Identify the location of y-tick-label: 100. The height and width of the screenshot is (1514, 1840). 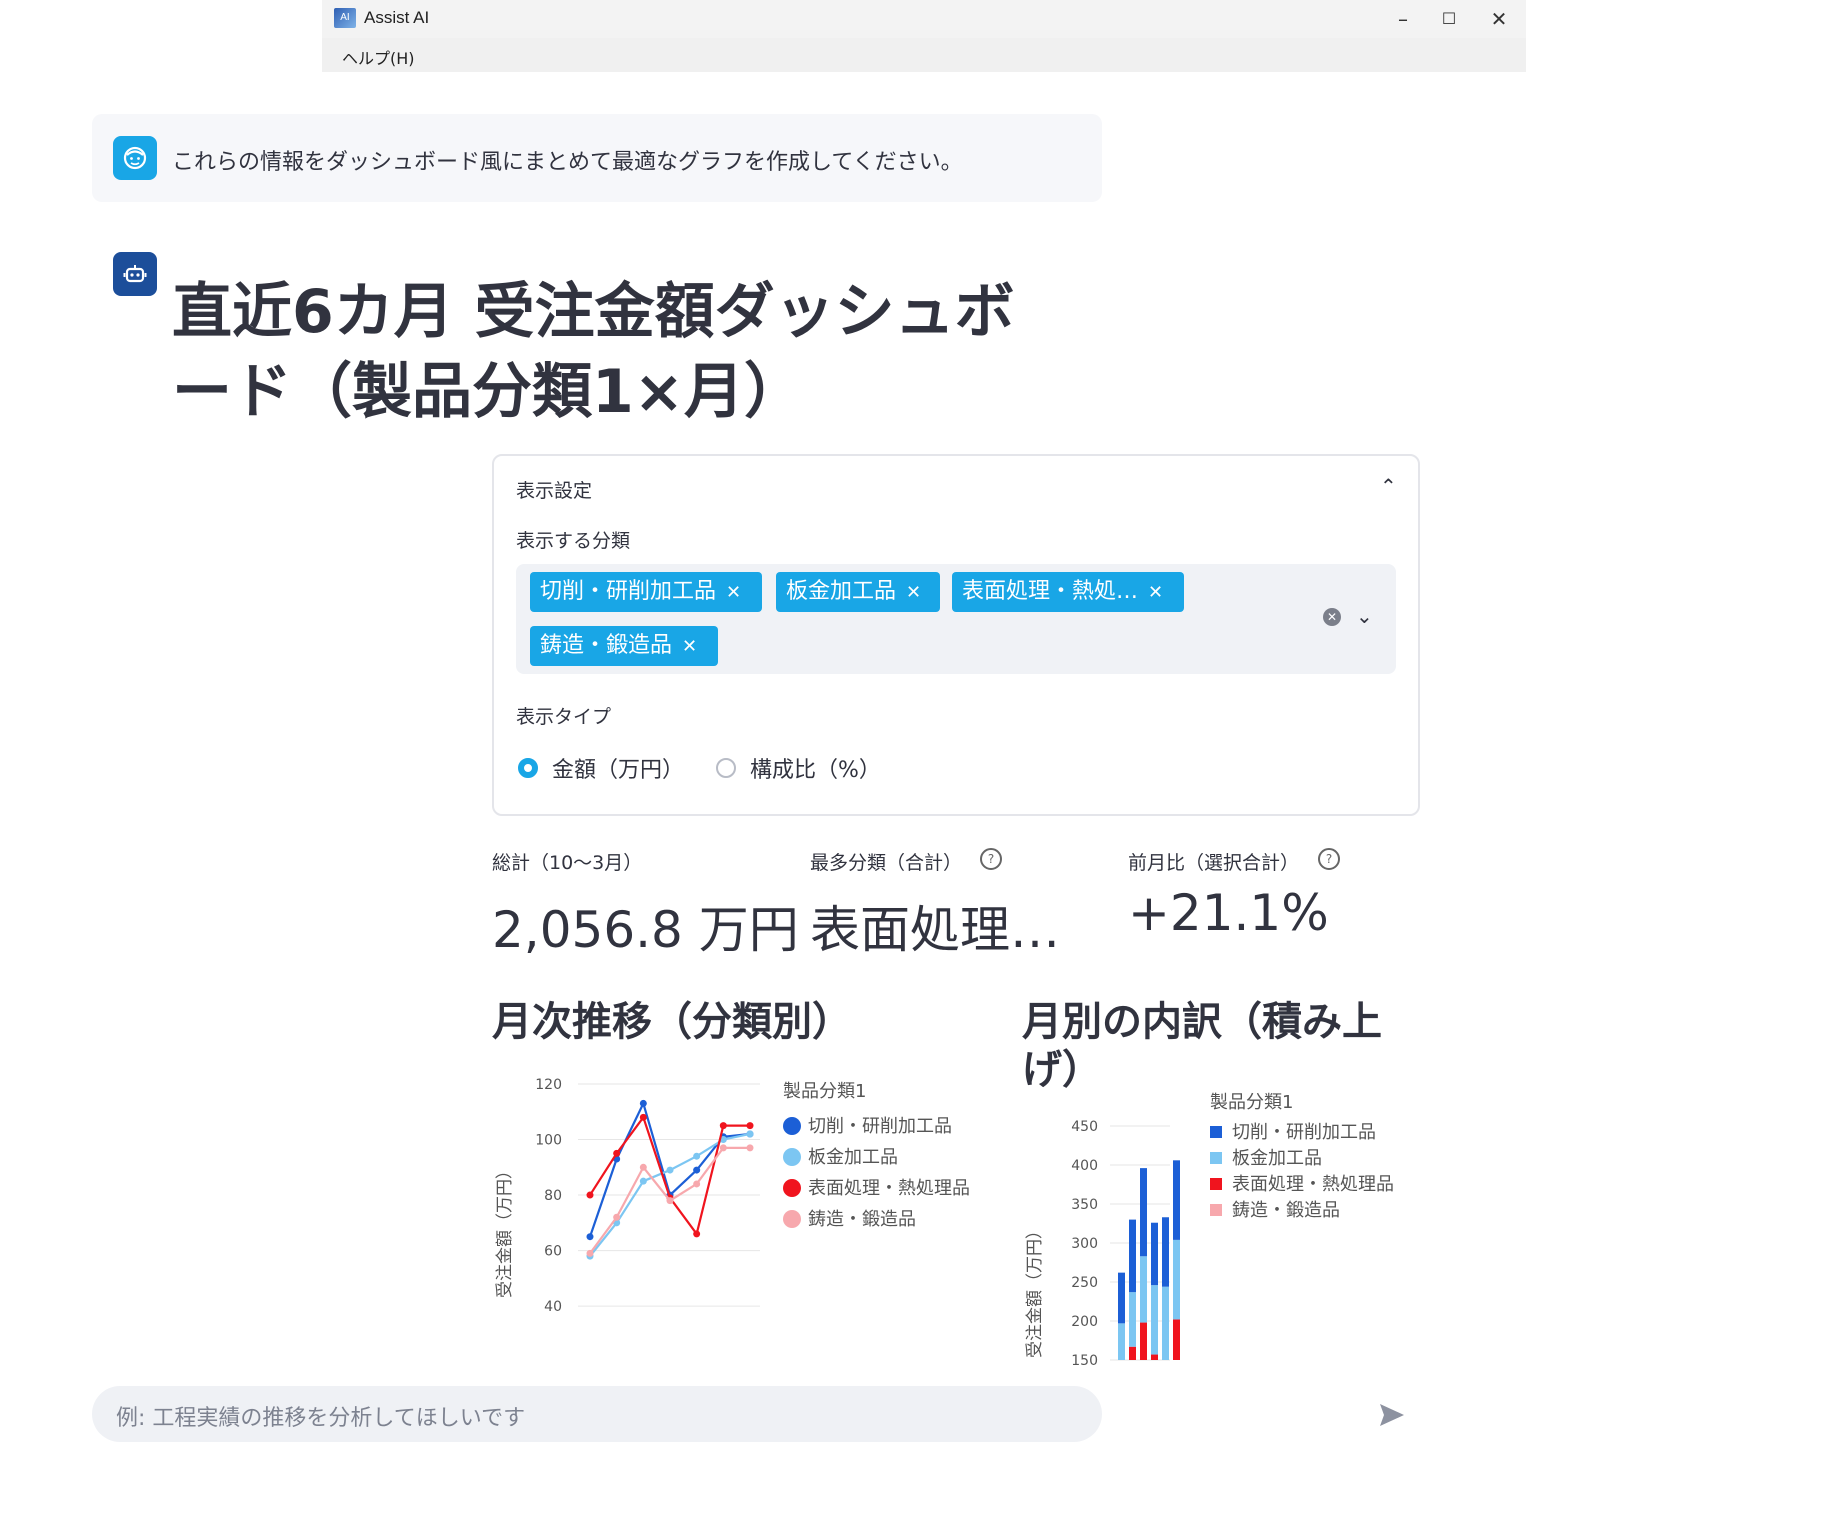
(548, 1141).